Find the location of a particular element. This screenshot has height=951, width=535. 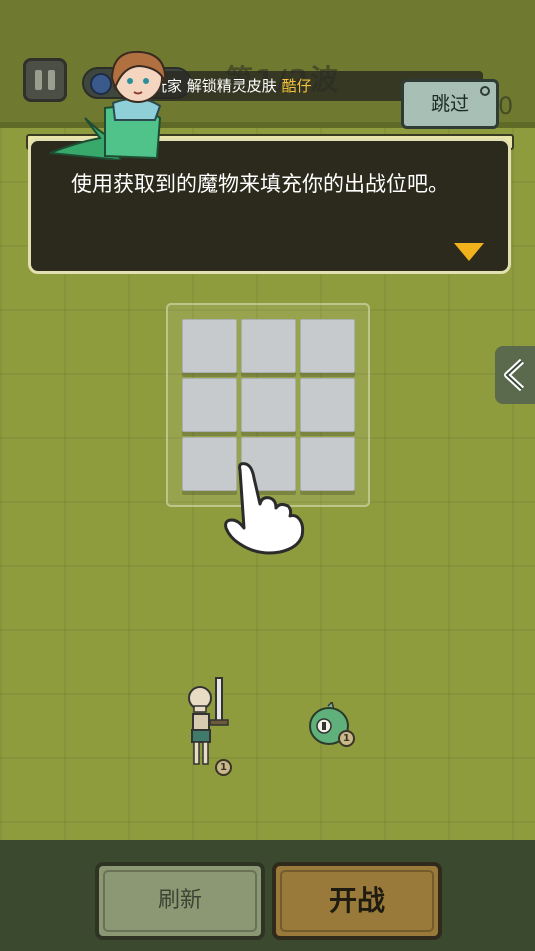

mermaid-guide-avatar is located at coordinates (108, 105).